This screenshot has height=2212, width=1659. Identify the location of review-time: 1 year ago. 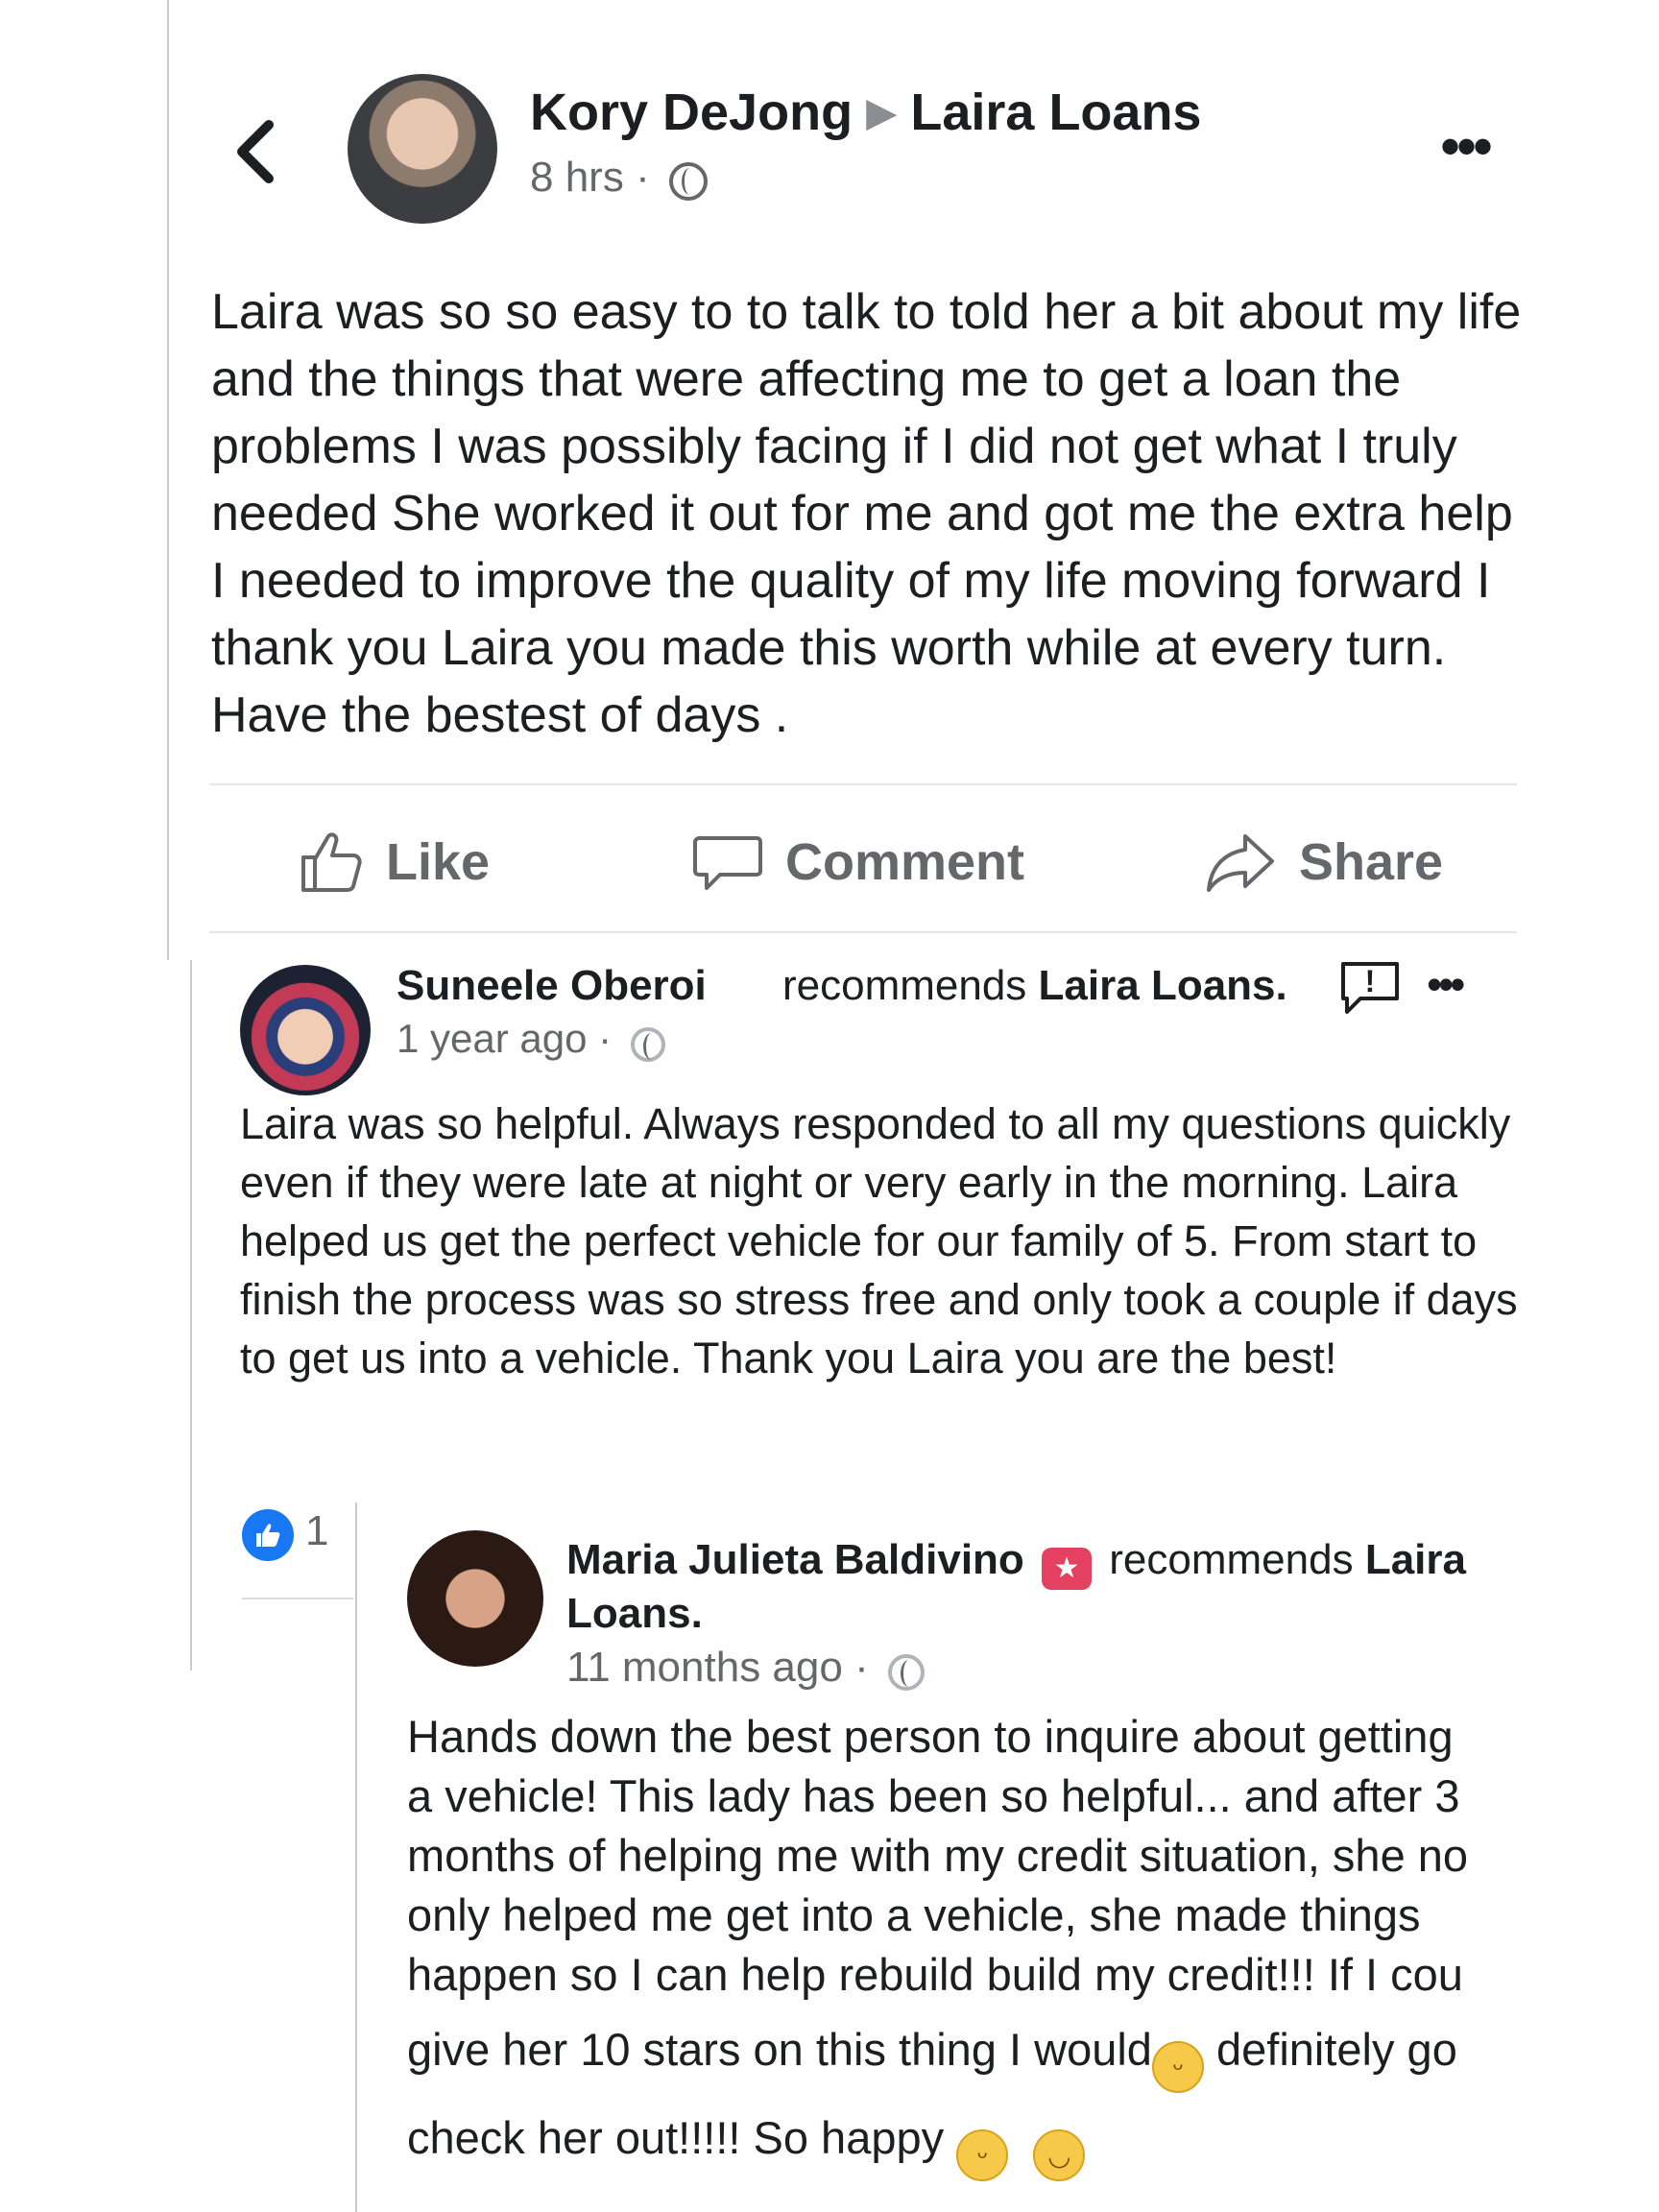
(492, 1038).